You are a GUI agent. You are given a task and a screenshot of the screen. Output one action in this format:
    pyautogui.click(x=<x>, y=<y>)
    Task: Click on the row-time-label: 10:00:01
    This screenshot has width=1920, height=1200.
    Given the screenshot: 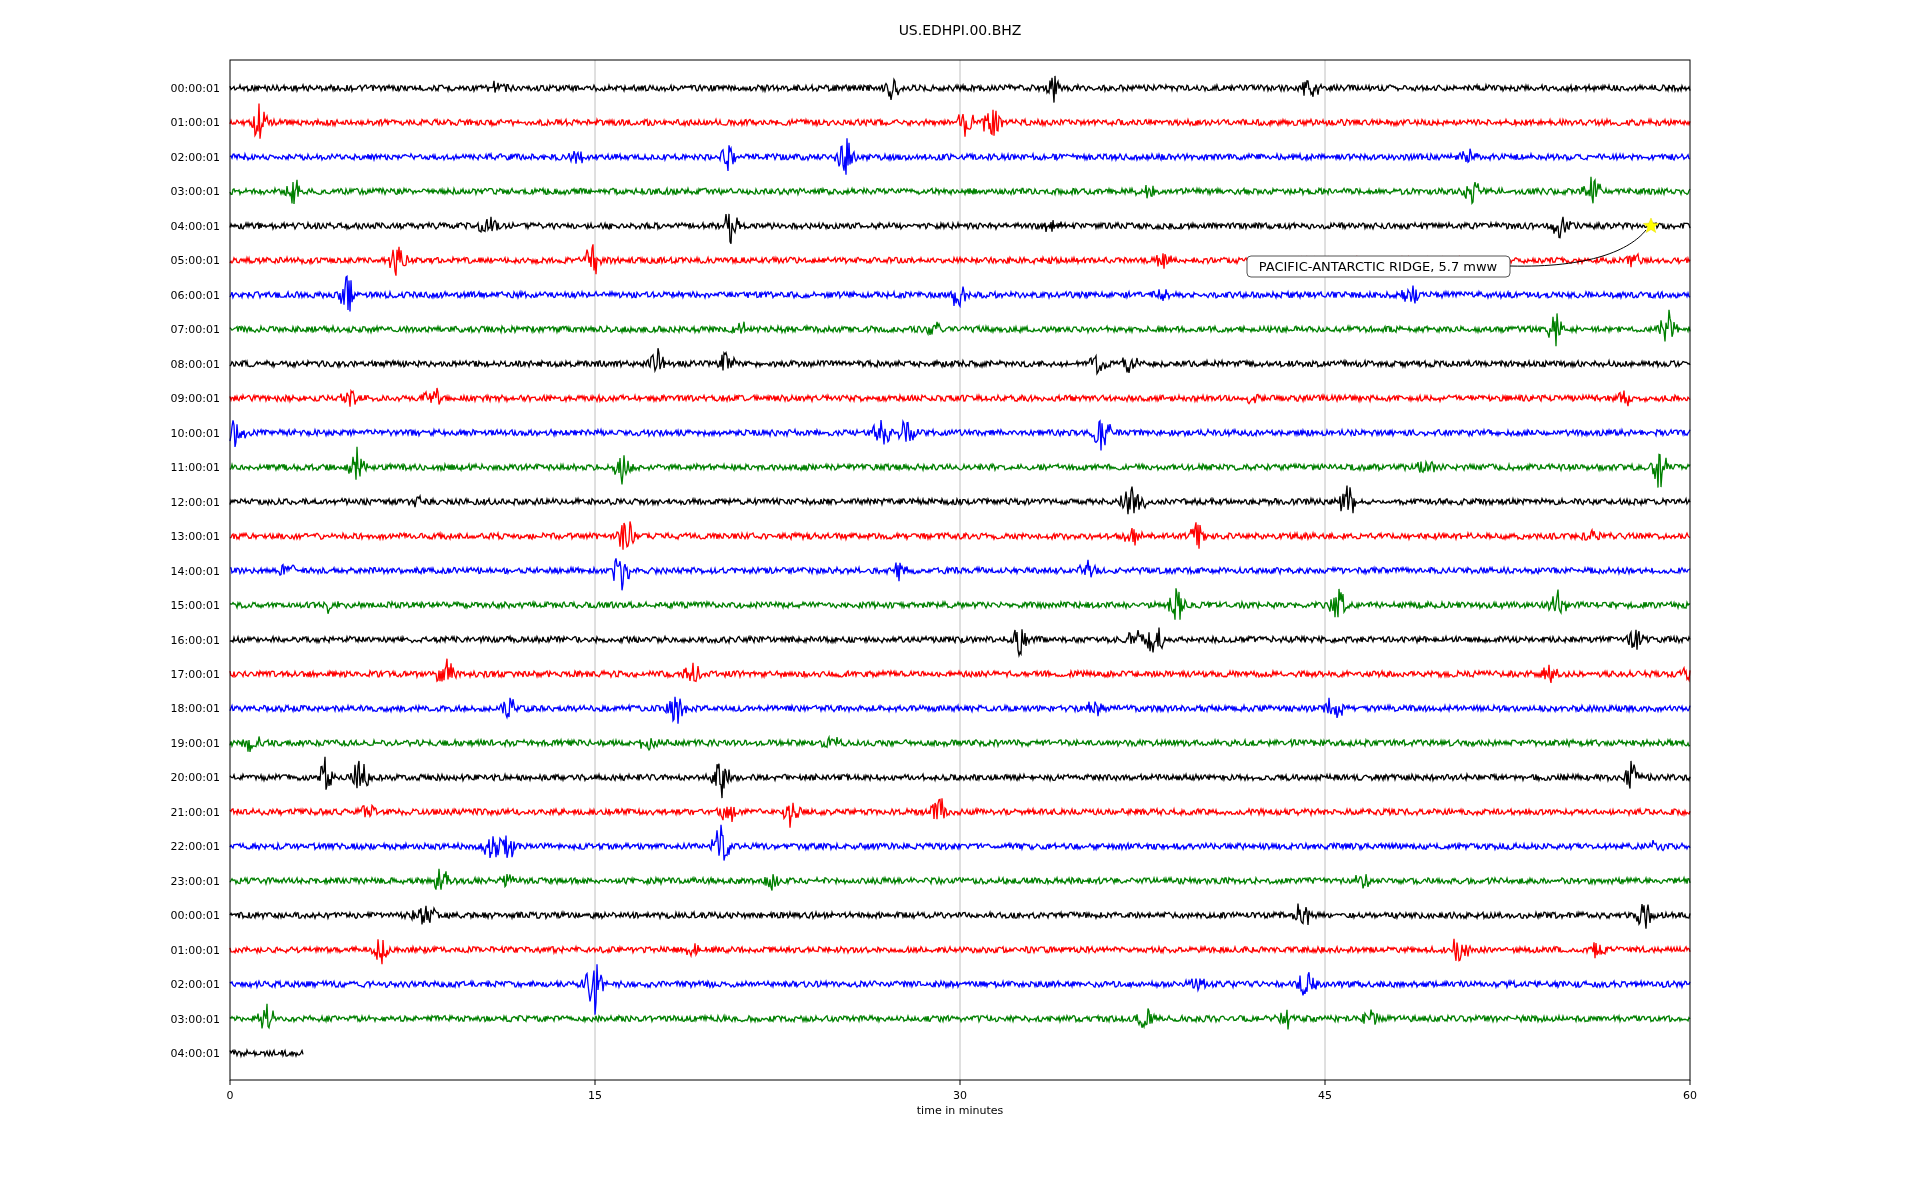 What is the action you would take?
    pyautogui.click(x=195, y=433)
    